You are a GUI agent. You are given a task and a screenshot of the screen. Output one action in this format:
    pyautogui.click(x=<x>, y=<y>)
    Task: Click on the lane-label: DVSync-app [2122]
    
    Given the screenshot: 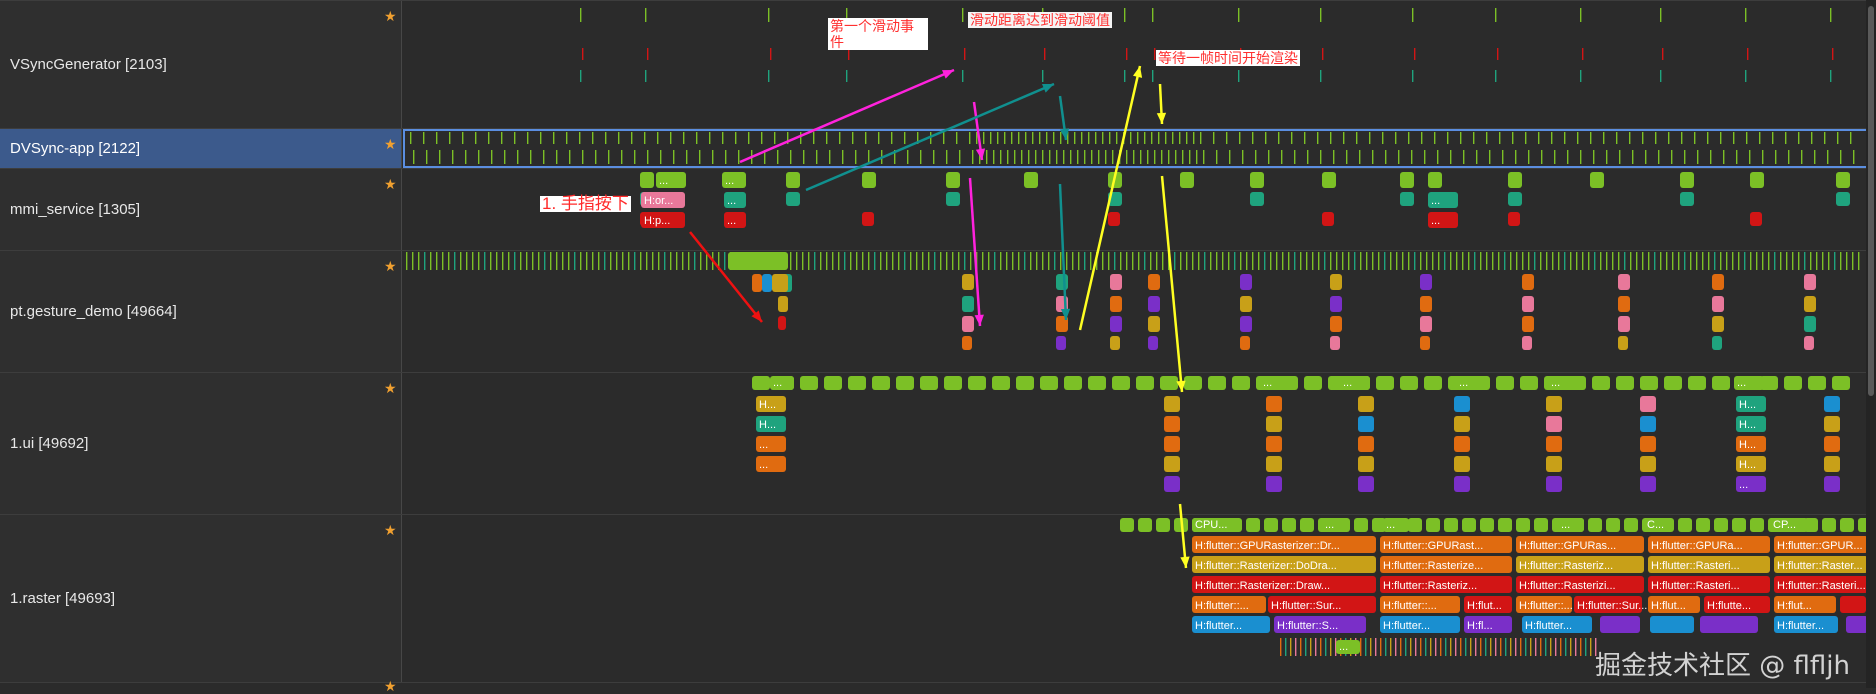 What is the action you would take?
    pyautogui.click(x=201, y=148)
    